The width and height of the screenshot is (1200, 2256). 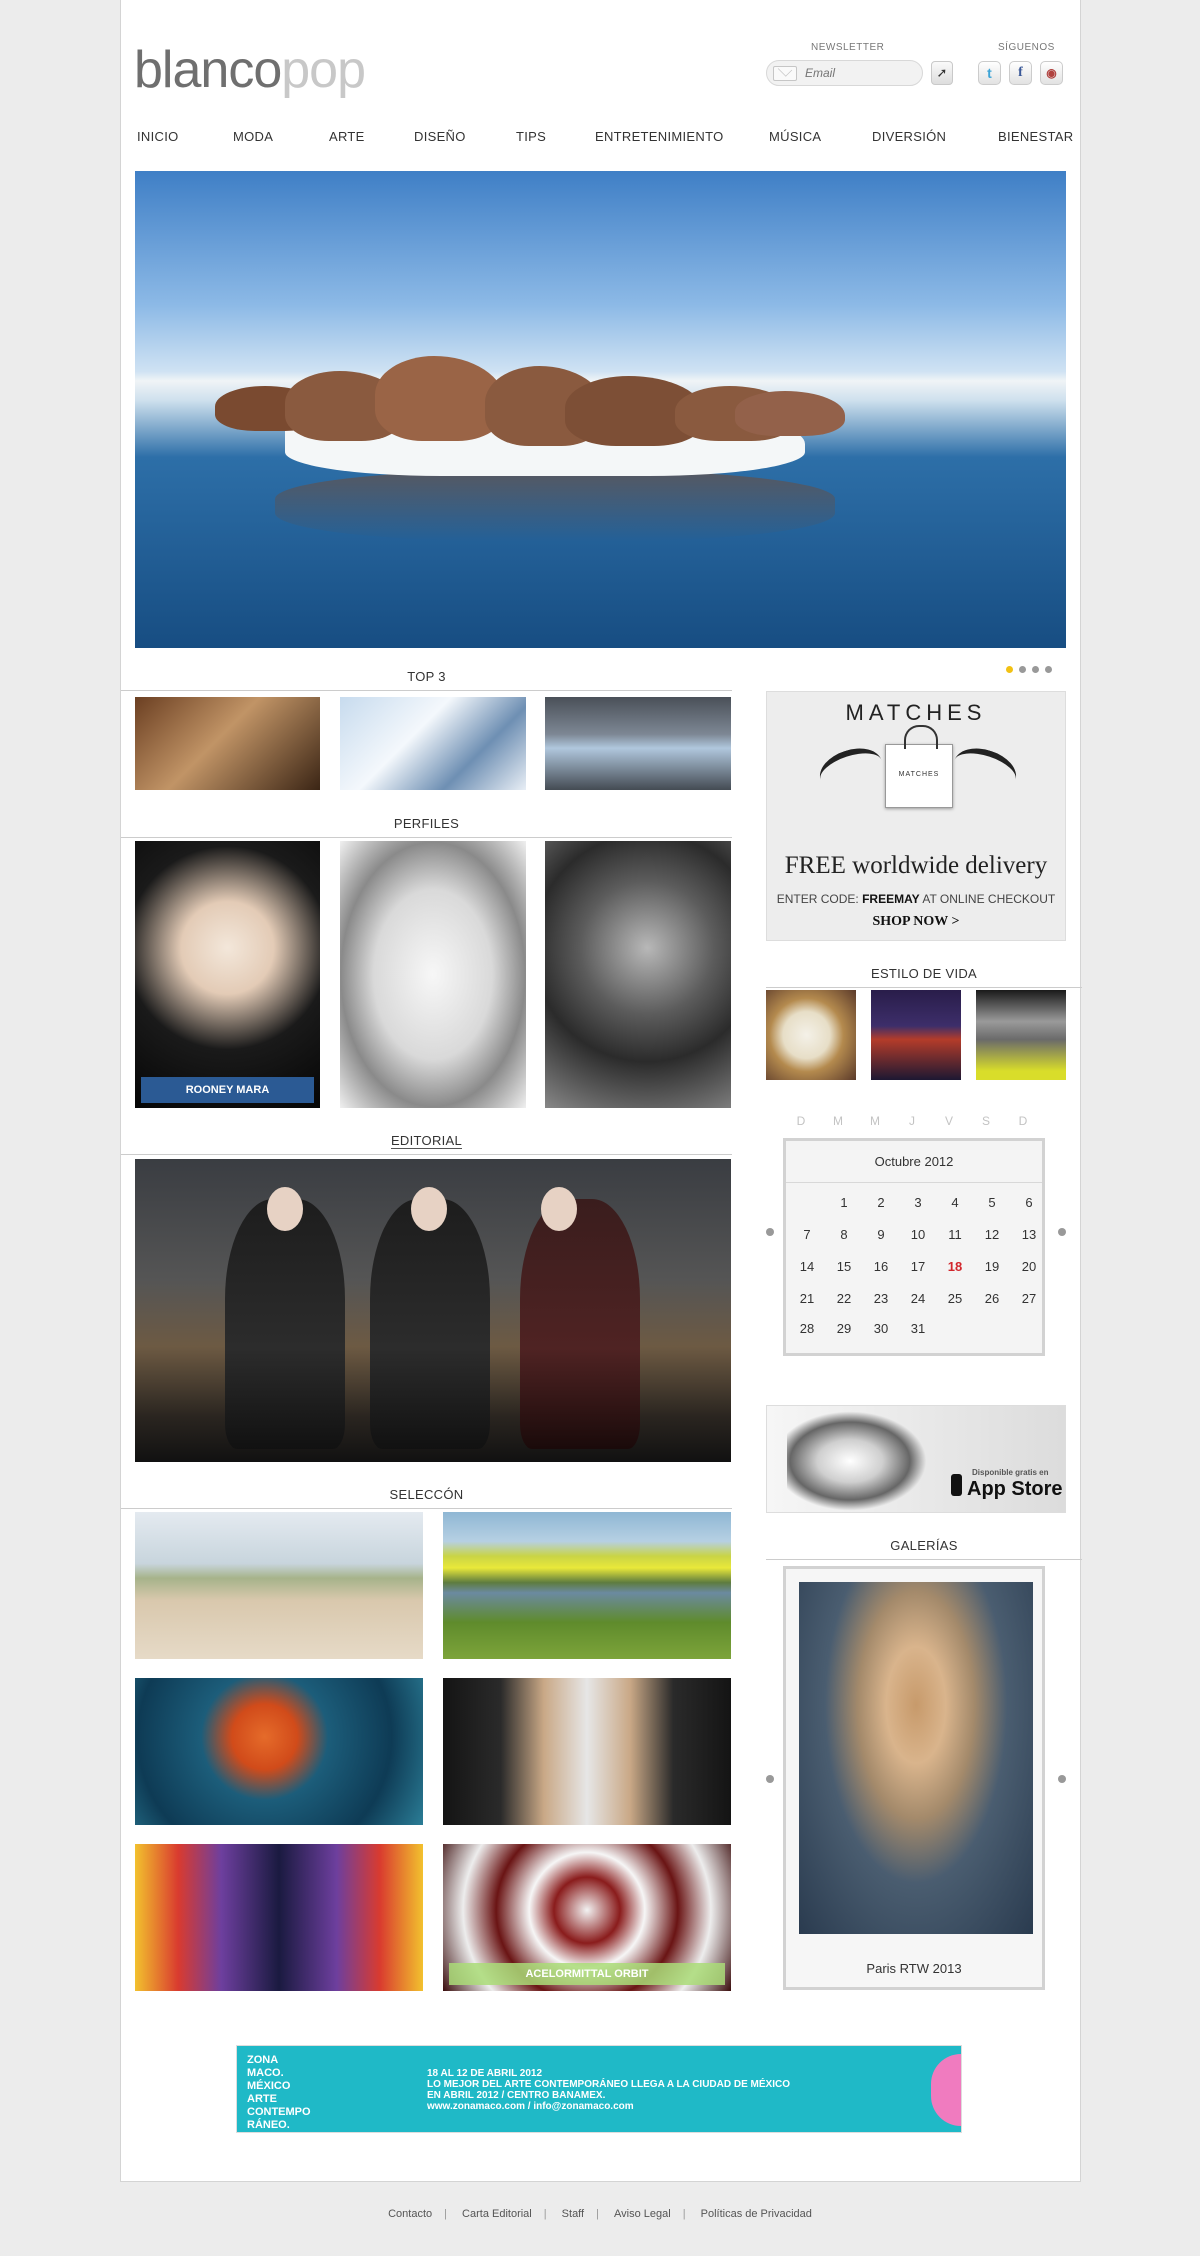 What do you see at coordinates (573, 2214) in the screenshot?
I see `footer-link-staff: Staff` at bounding box center [573, 2214].